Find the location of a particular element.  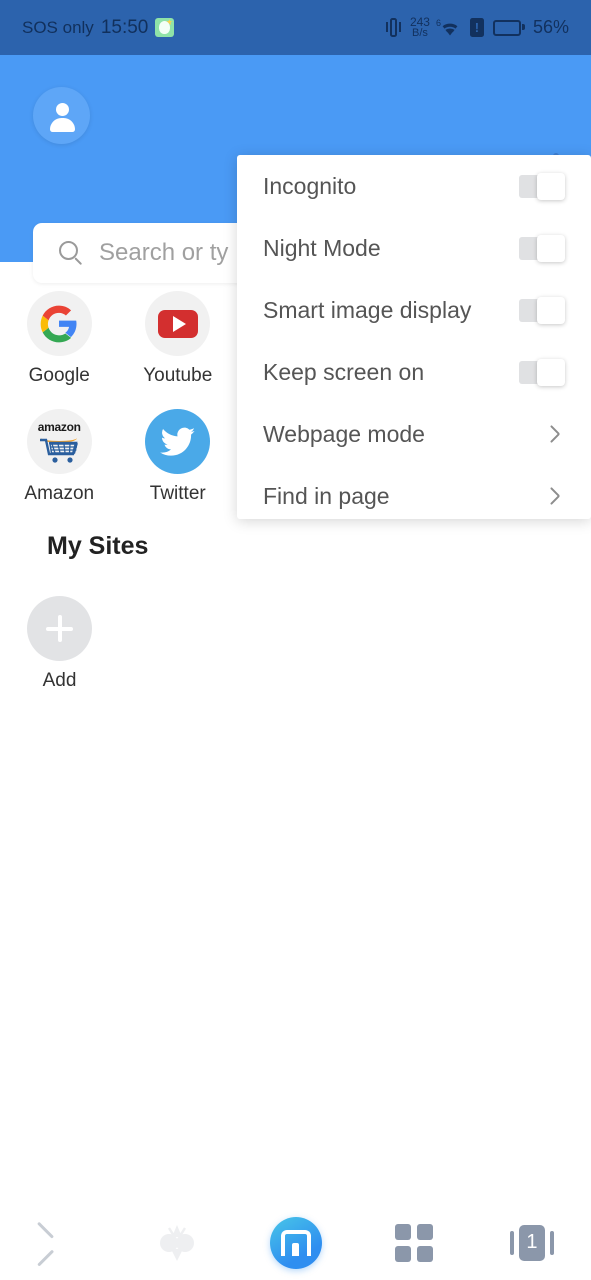

carrier-label: SOS only is located at coordinates (58, 27).